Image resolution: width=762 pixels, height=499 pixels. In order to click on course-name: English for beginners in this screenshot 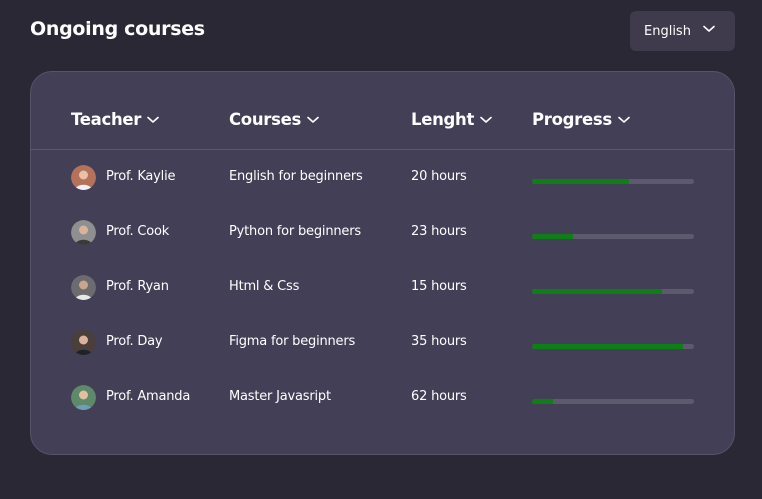, I will do `click(296, 176)`.